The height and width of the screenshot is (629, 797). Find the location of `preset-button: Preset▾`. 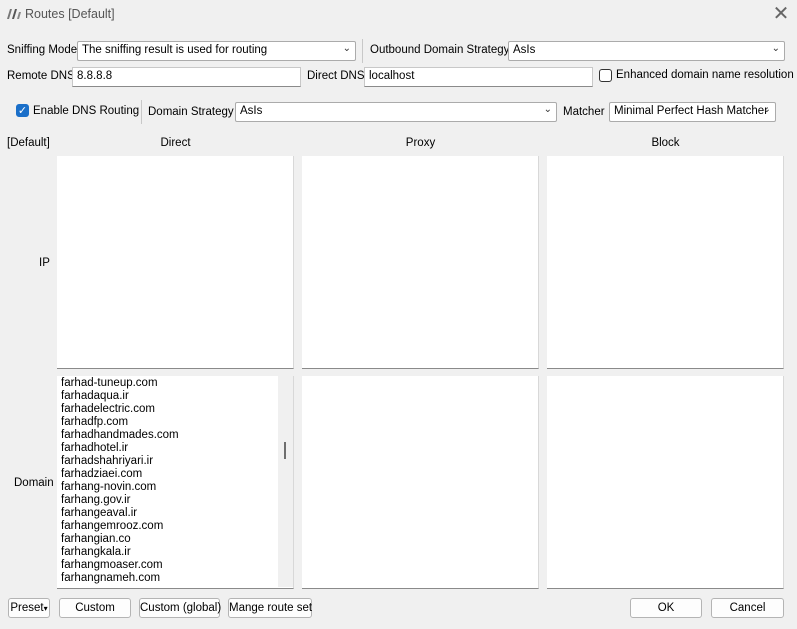

preset-button: Preset▾ is located at coordinates (29, 608).